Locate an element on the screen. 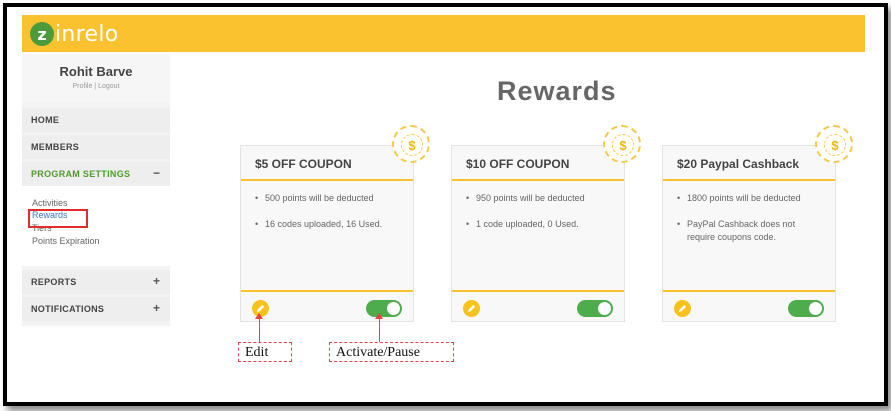  card-bullet: 1800 points will be deducted is located at coordinates (751, 198).